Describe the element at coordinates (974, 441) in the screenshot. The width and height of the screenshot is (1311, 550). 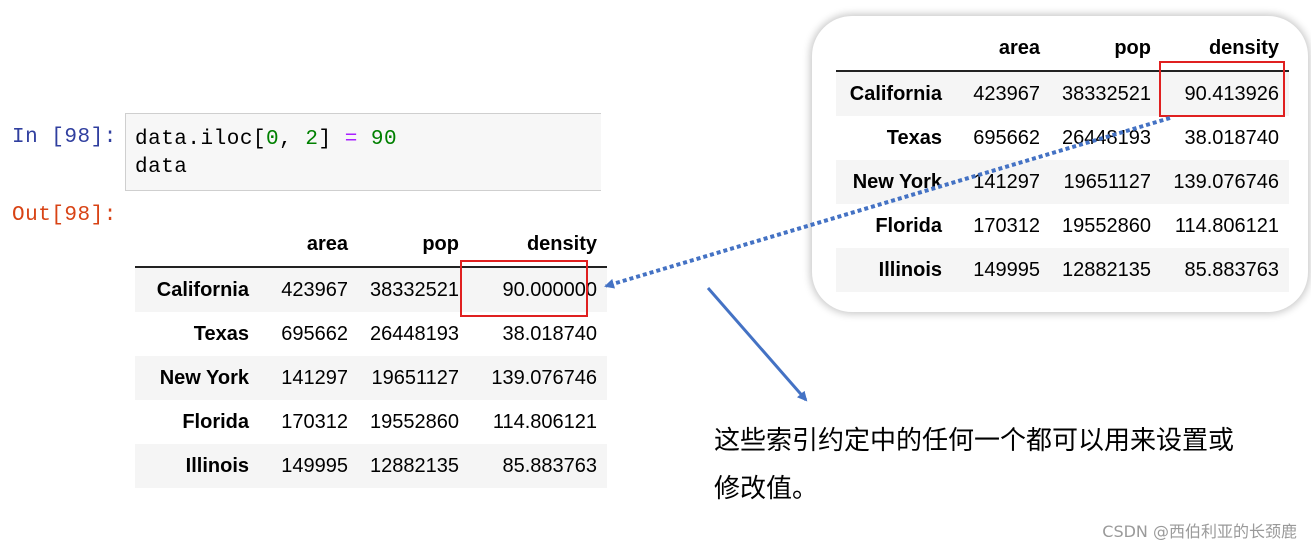
I see `annotation-text-line1: 这些索引约定中的任何一个都可以用来设置或` at that location.